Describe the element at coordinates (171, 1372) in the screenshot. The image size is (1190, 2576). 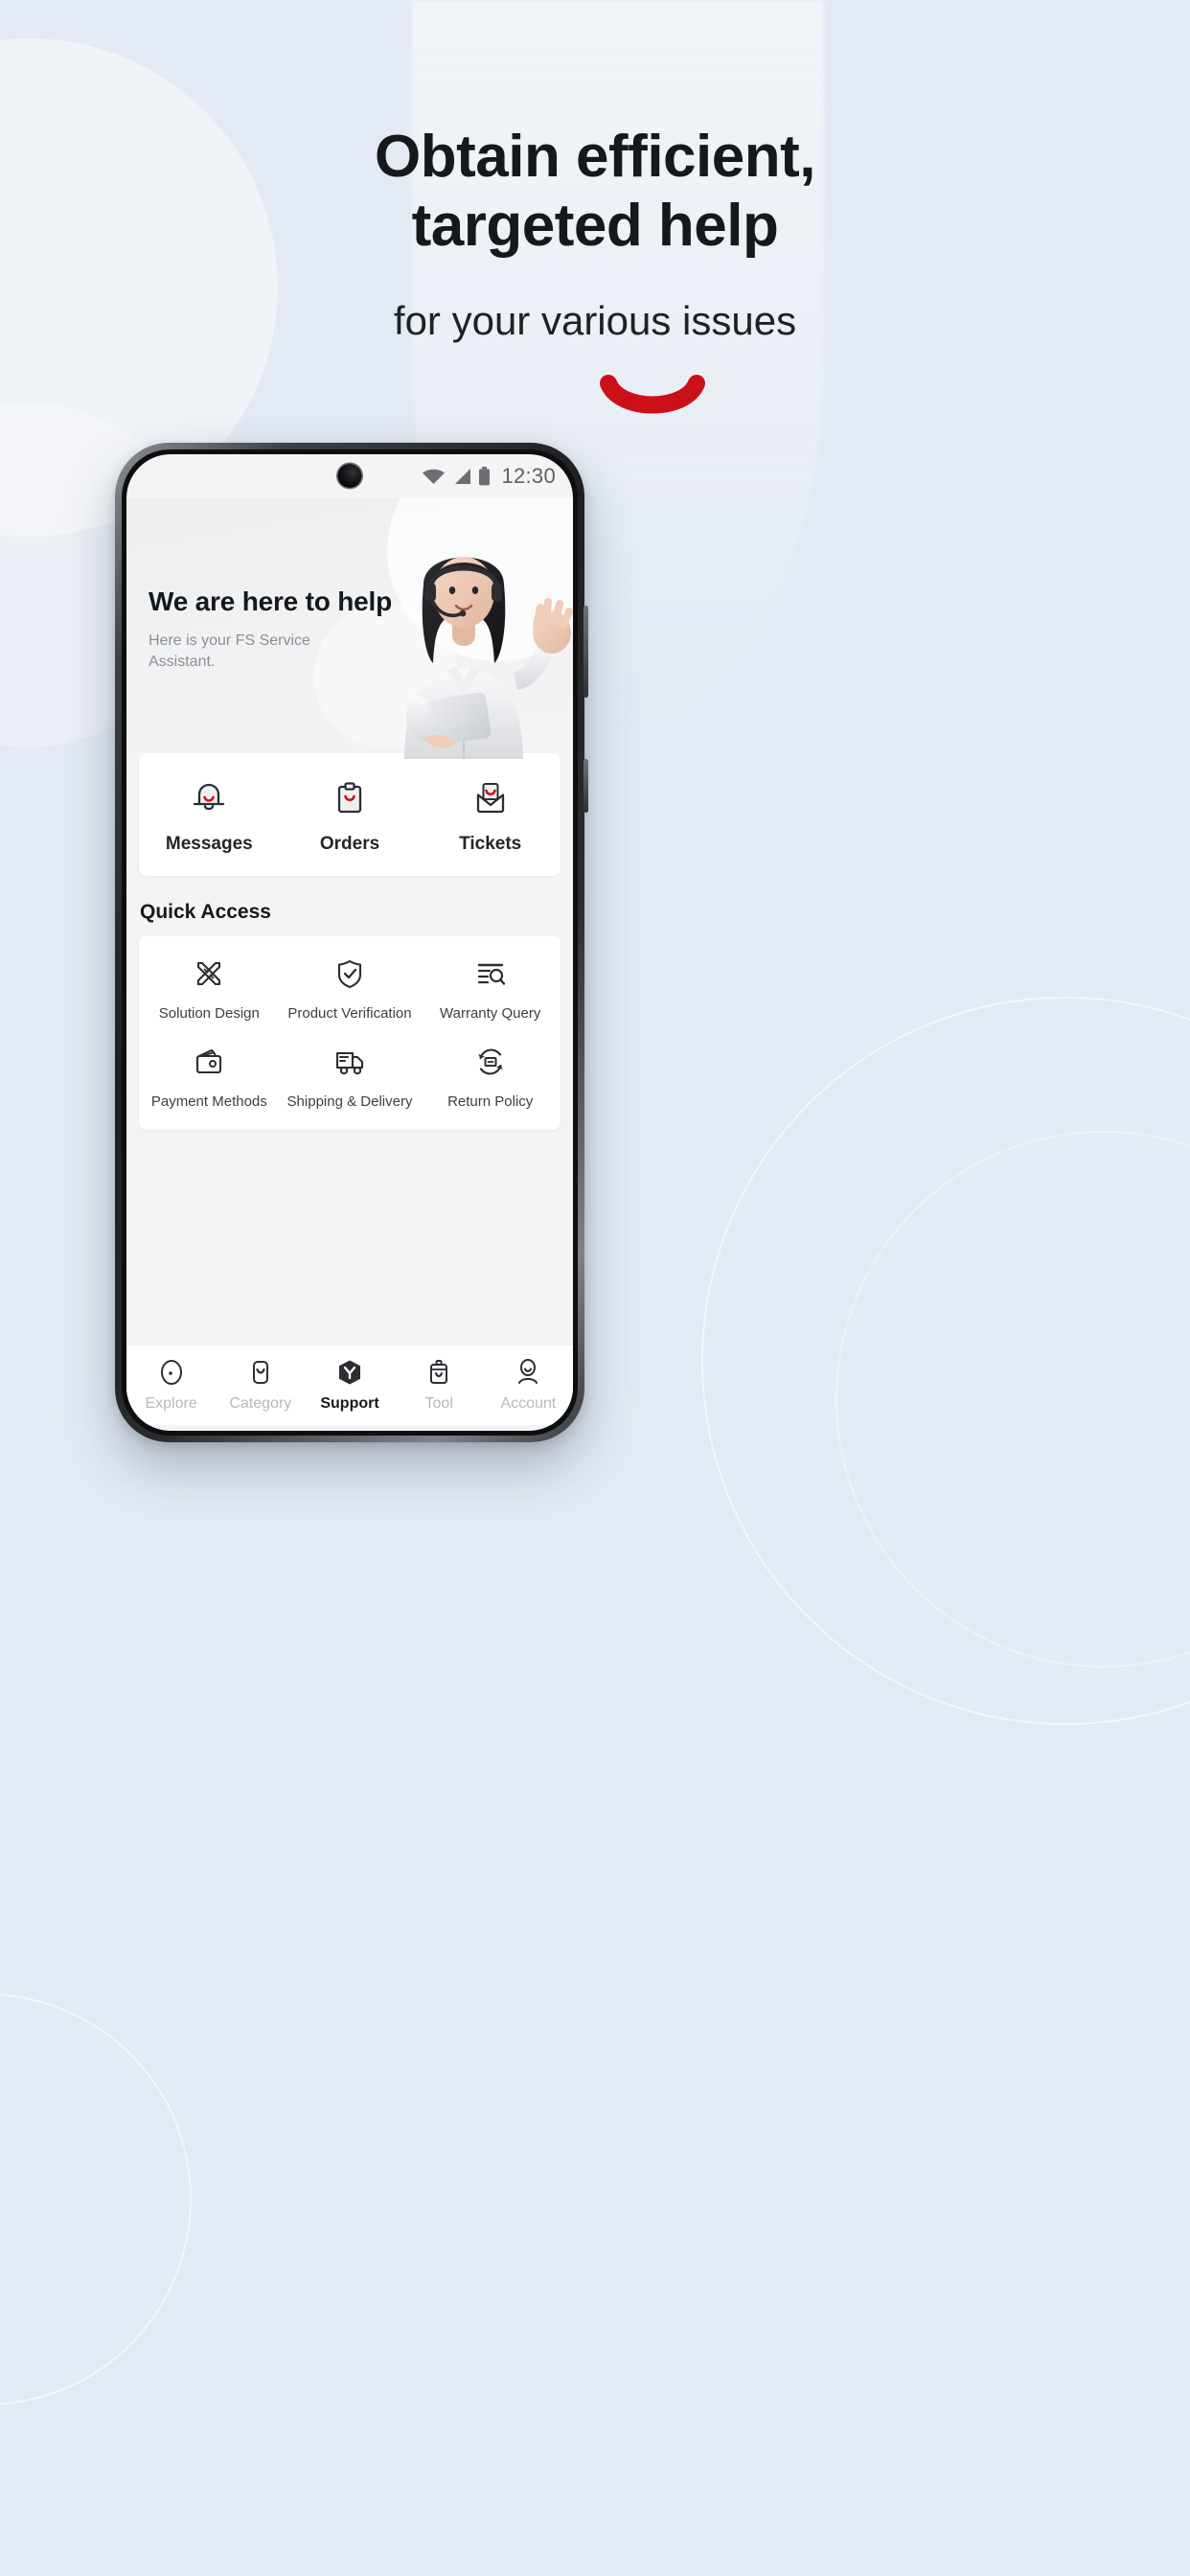
I see `compass-icon` at that location.